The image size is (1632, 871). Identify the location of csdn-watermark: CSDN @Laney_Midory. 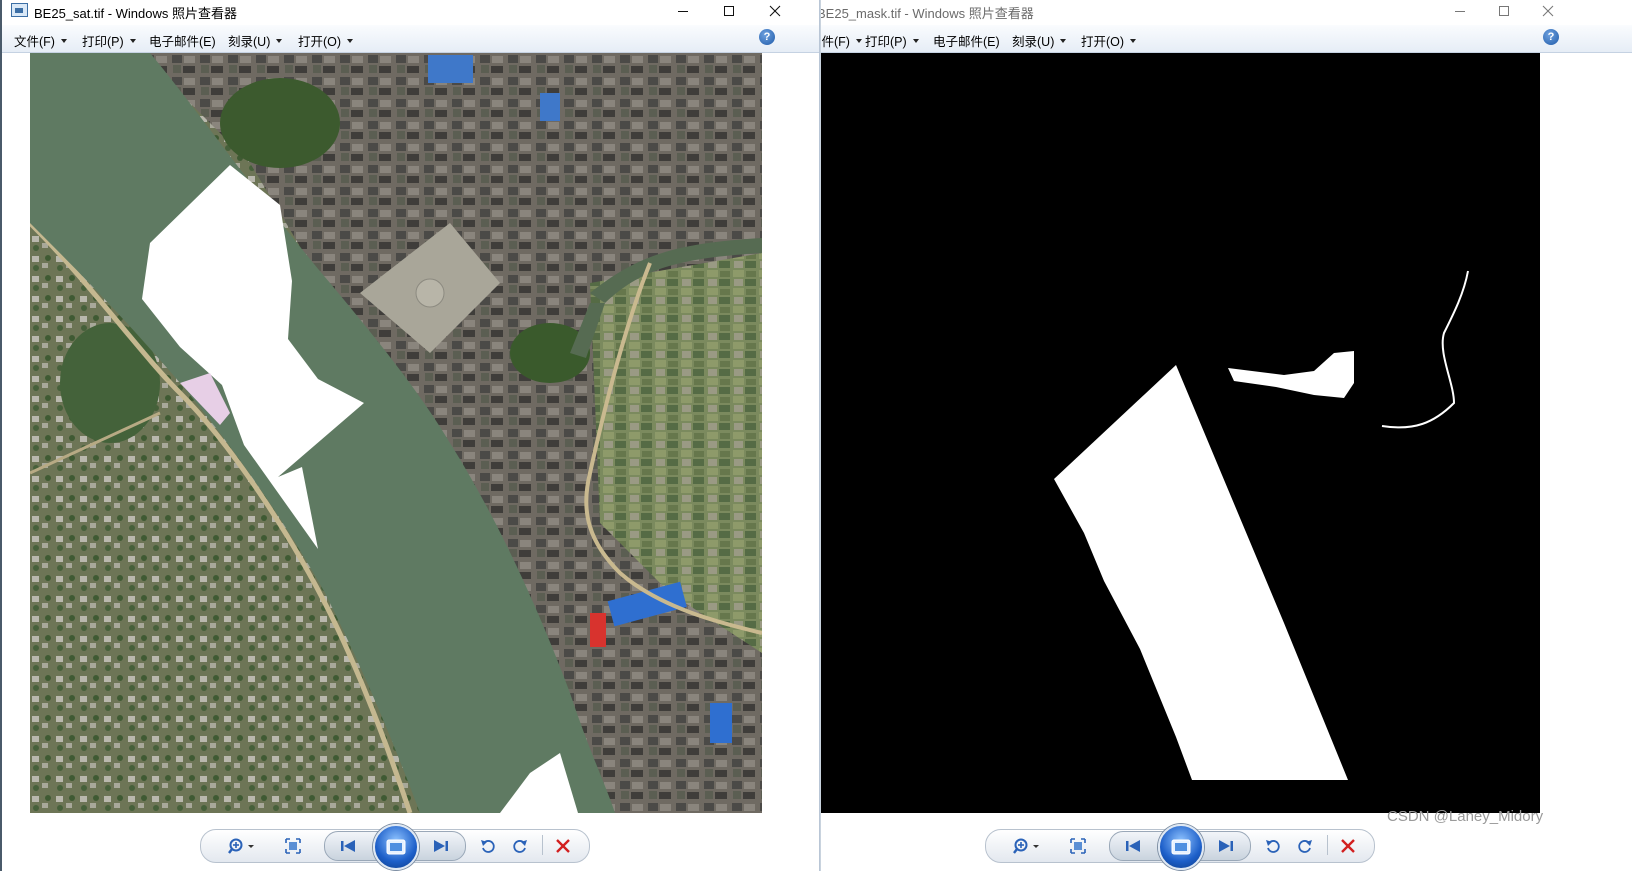
(1465, 816).